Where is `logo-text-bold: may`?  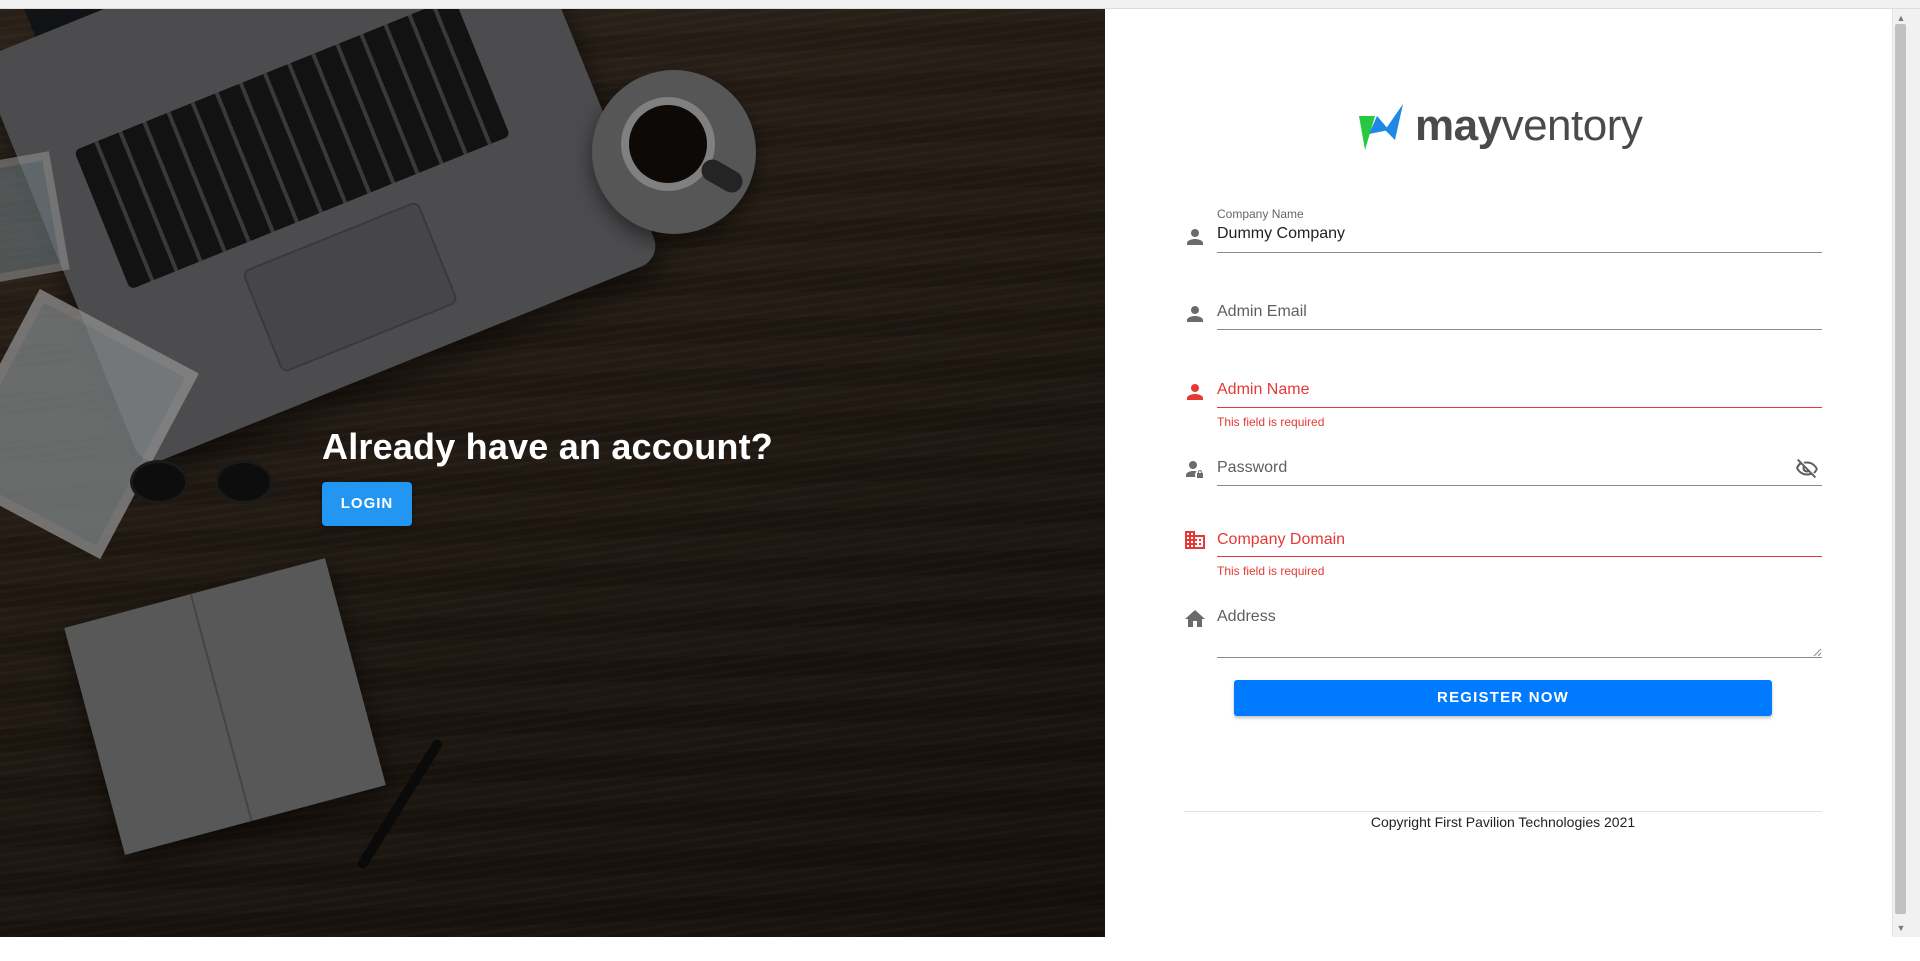
logo-text-bold: may is located at coordinates (1458, 125).